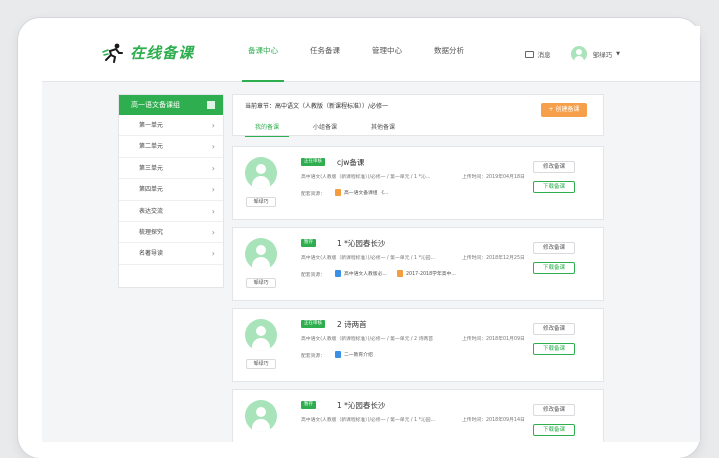  What do you see at coordinates (151, 232) in the screenshot?
I see `sidebar-item-label: 梳理探究` at bounding box center [151, 232].